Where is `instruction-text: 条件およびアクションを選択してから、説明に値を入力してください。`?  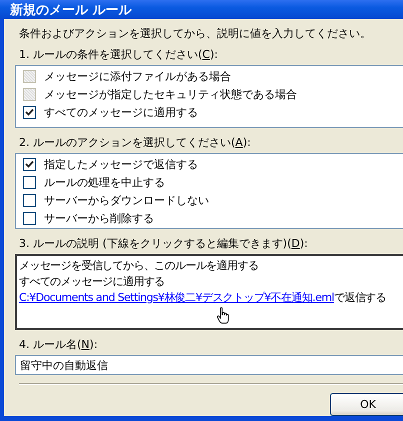
instruction-text: 条件およびアクションを選択してから、説明に値を入力してください。 is located at coordinates (195, 34).